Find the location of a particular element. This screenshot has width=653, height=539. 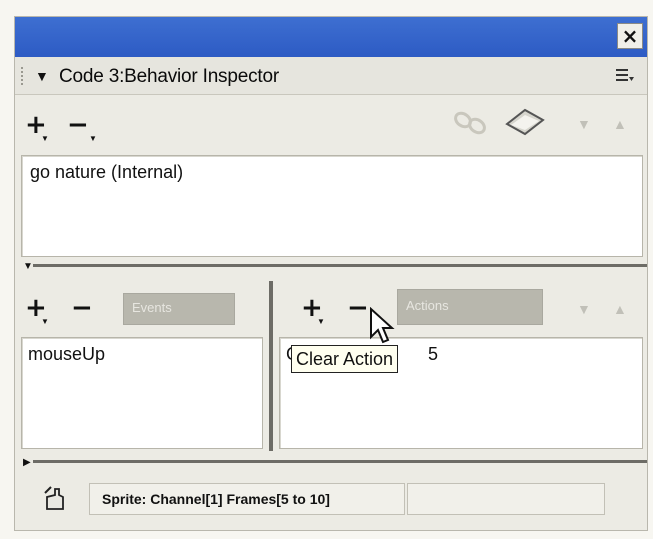

add-action-button: + ▼ is located at coordinates (318, 310).